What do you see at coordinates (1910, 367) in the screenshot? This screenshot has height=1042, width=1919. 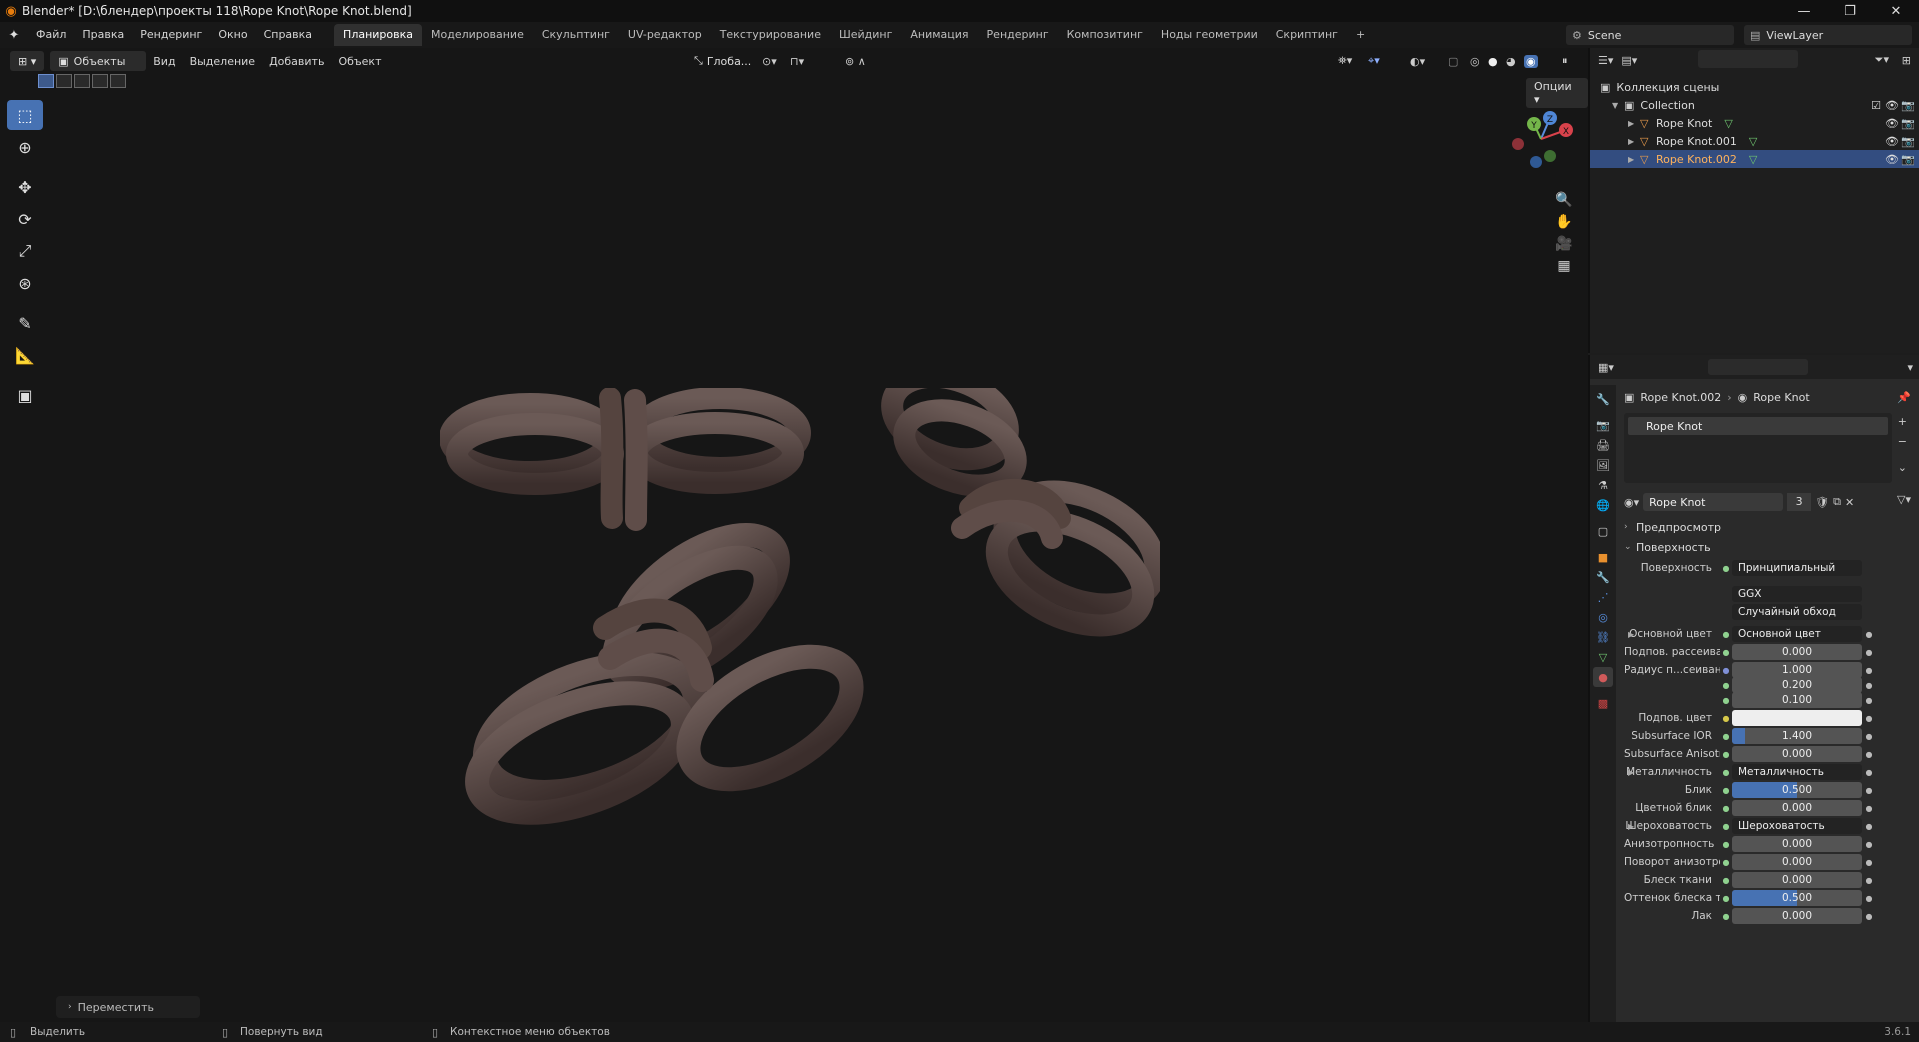 I see `properties-options-icon: ▾` at bounding box center [1910, 367].